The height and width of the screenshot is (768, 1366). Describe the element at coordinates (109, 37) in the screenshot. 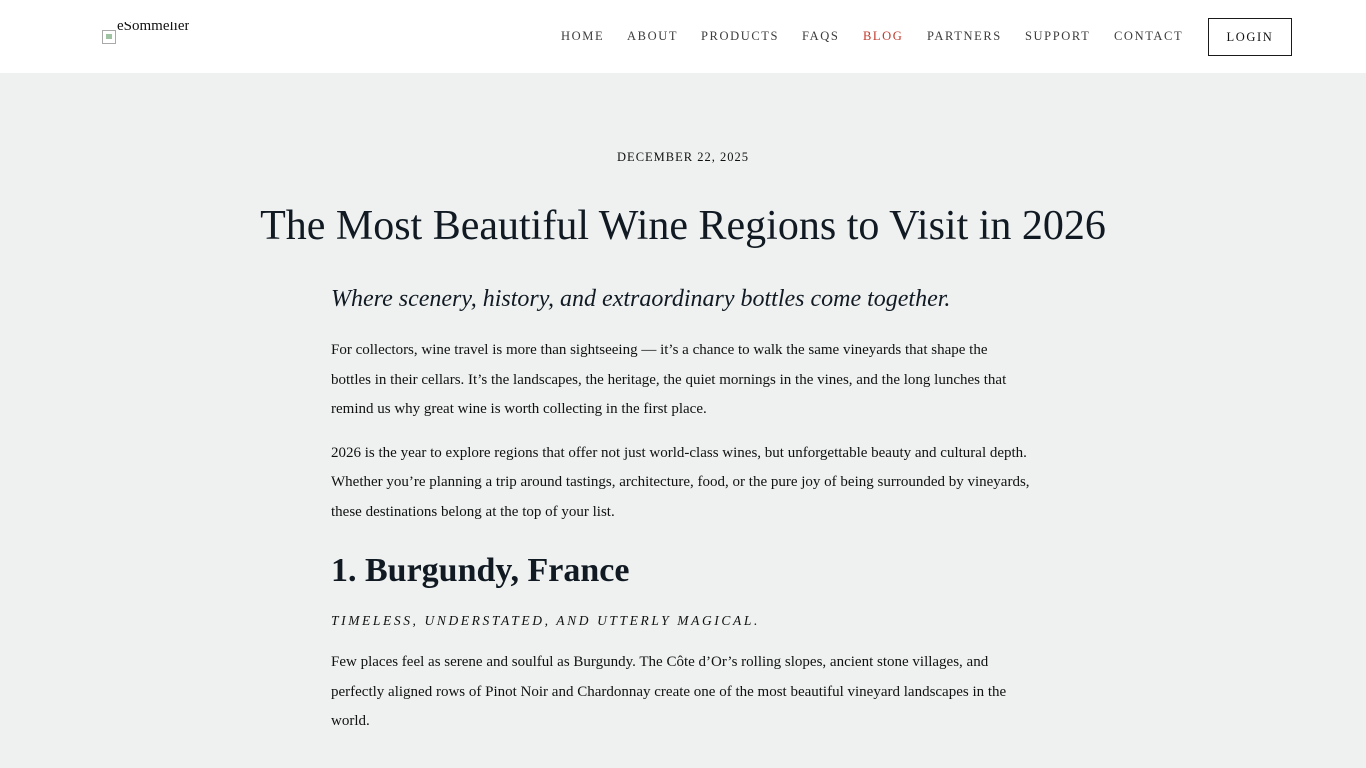

I see `broken-image-icon` at that location.